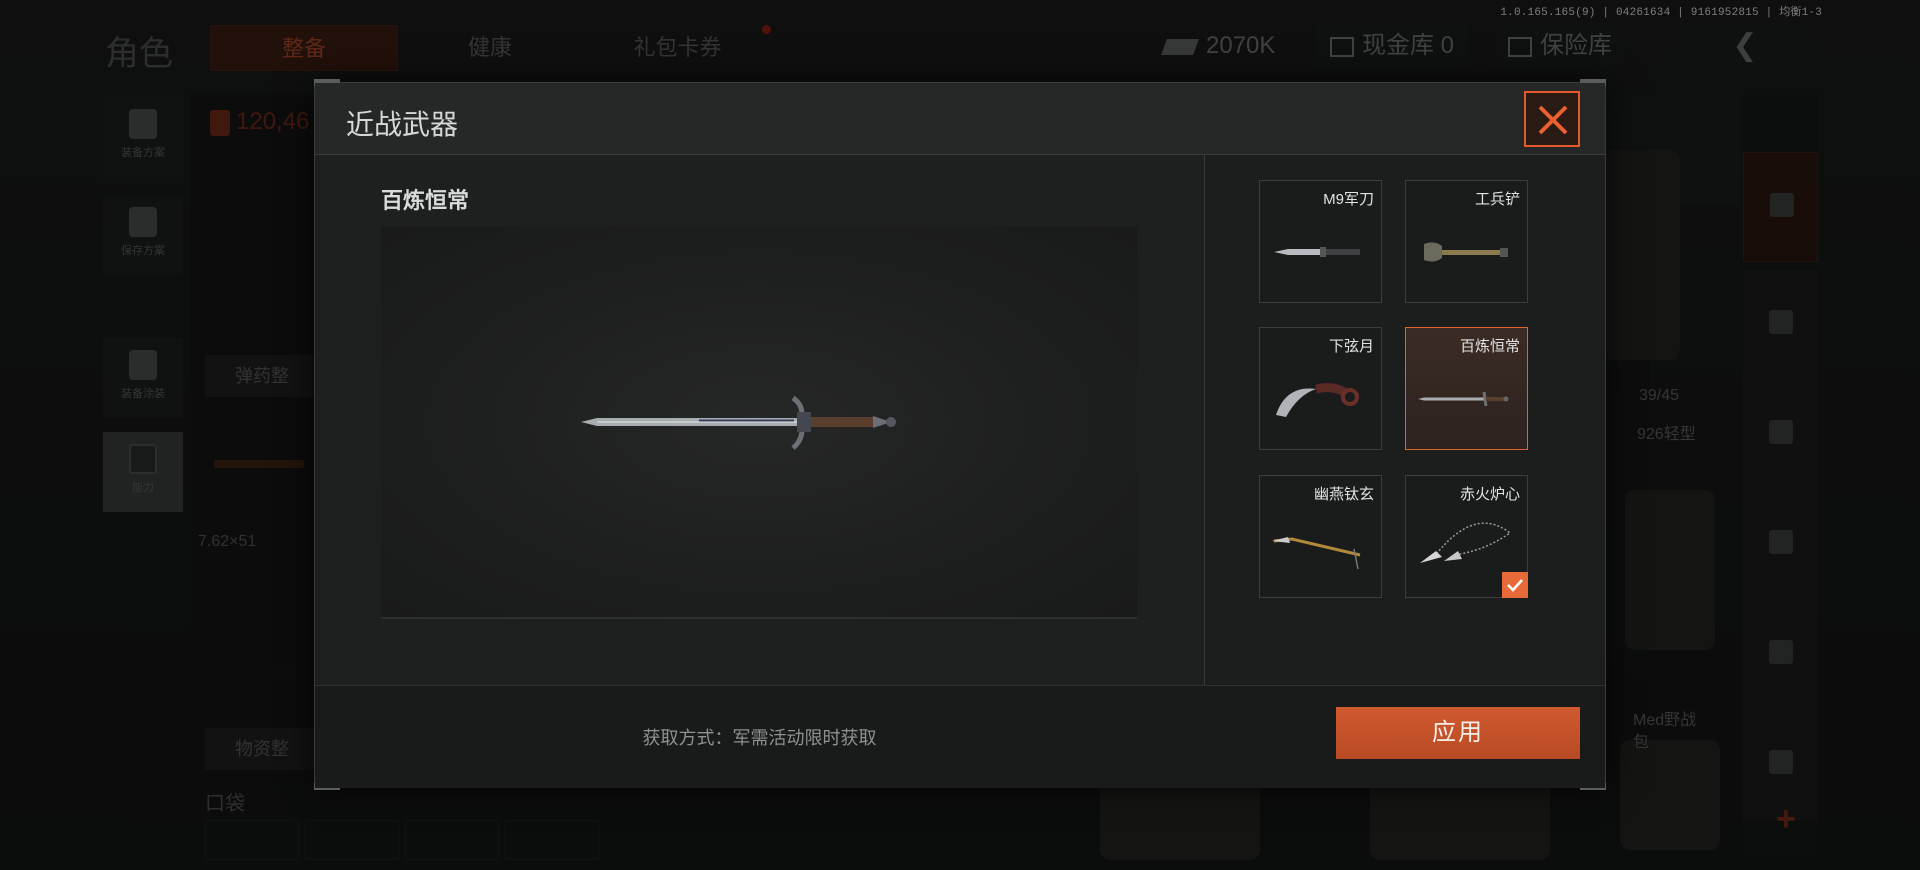 This screenshot has width=1920, height=870. What do you see at coordinates (1466, 388) in the screenshot?
I see `weapon-card-sword: 百炼恒常` at bounding box center [1466, 388].